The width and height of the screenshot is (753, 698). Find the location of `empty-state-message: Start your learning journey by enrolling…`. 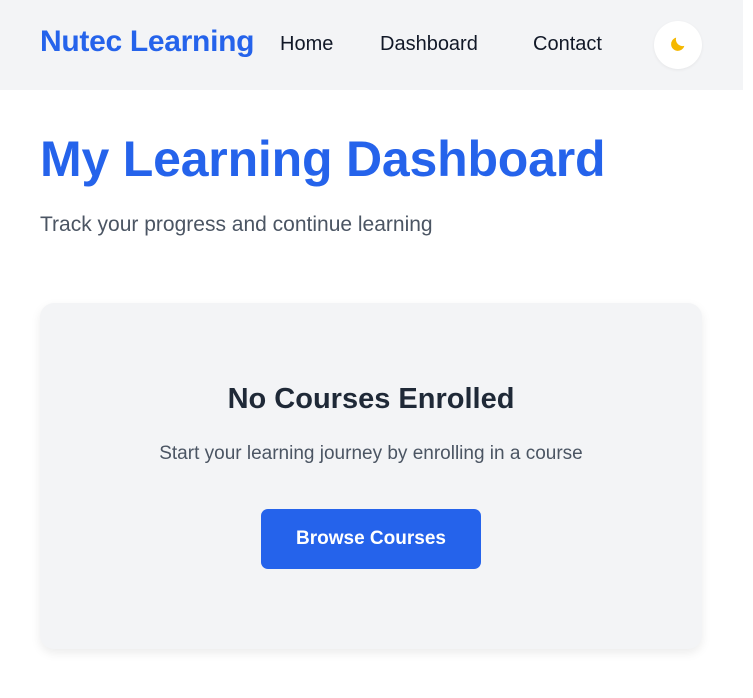

empty-state-message: Start your learning journey by enrolling… is located at coordinates (371, 453).